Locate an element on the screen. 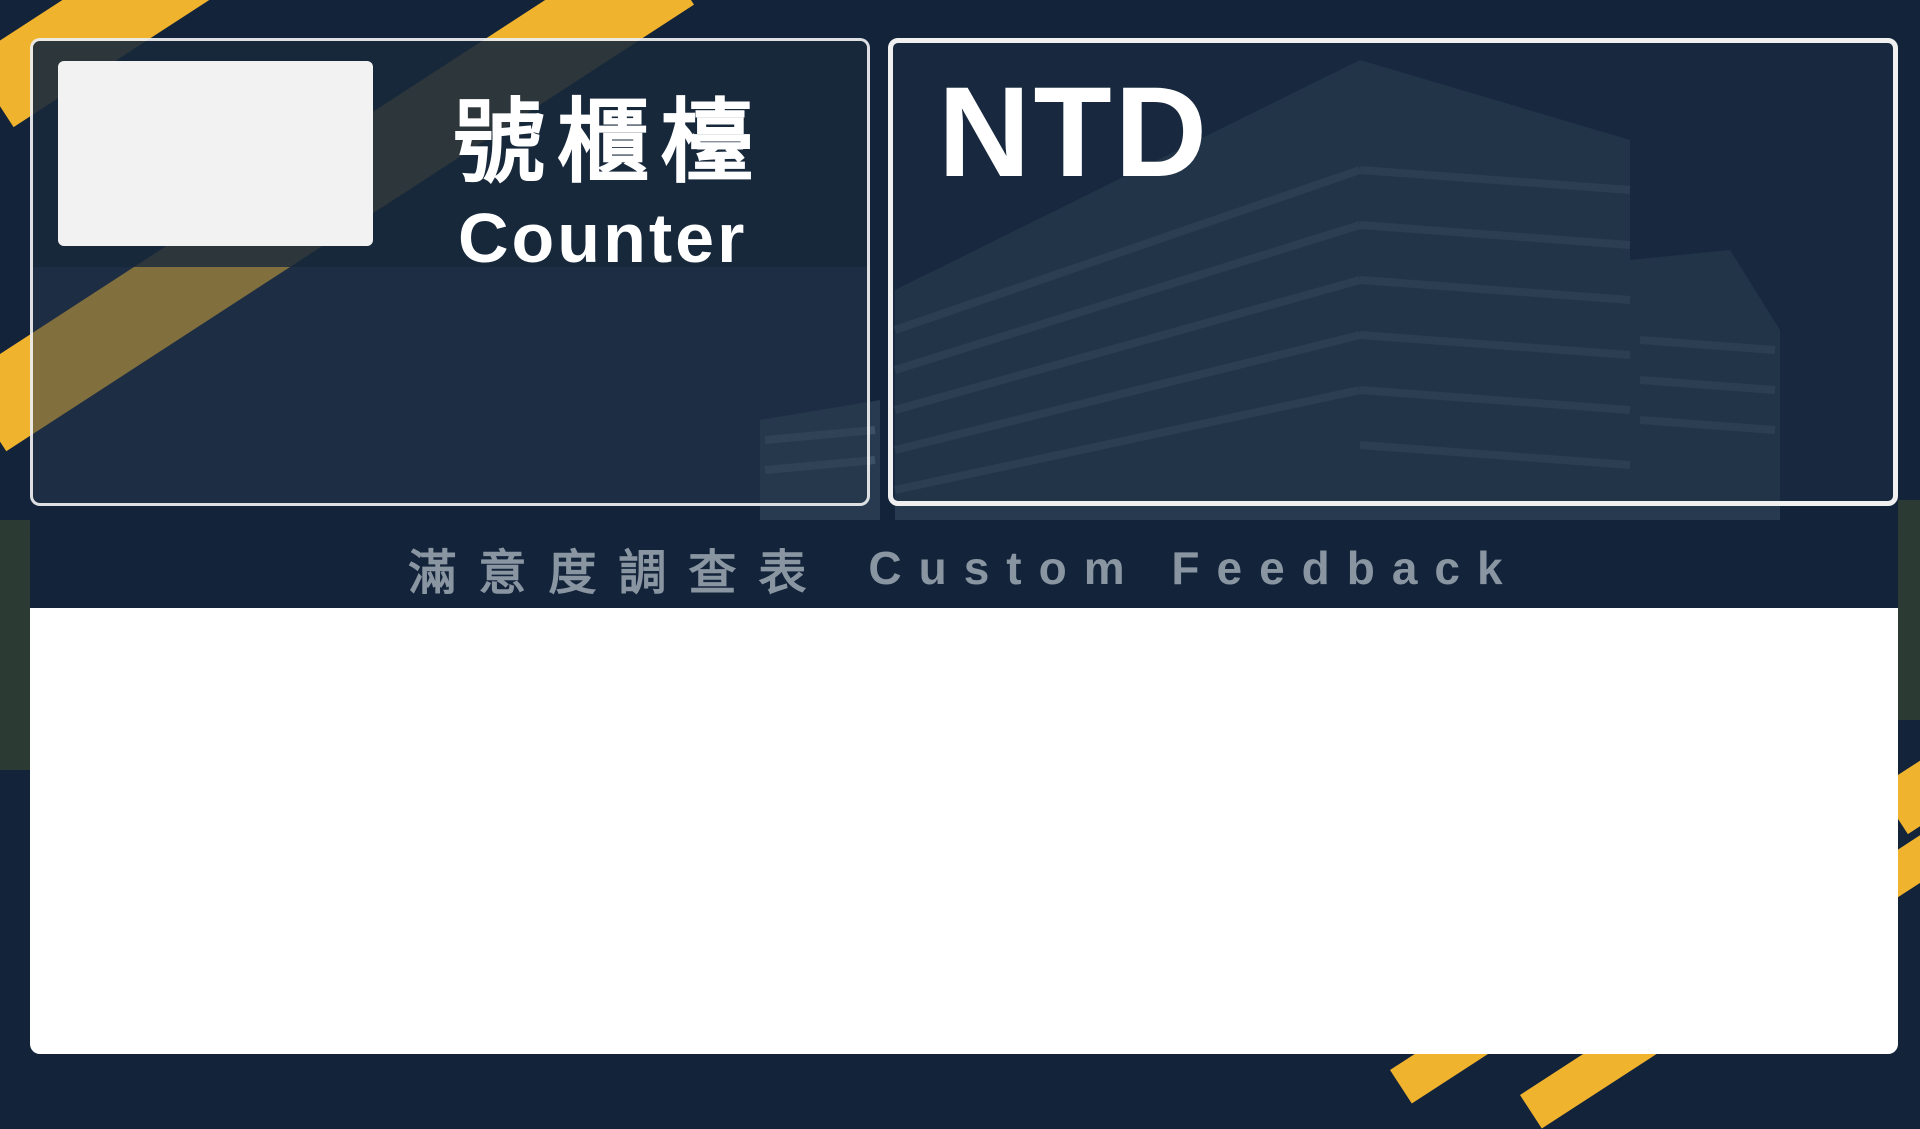  counter-title-zh: 號櫃檯 is located at coordinates (609, 142).